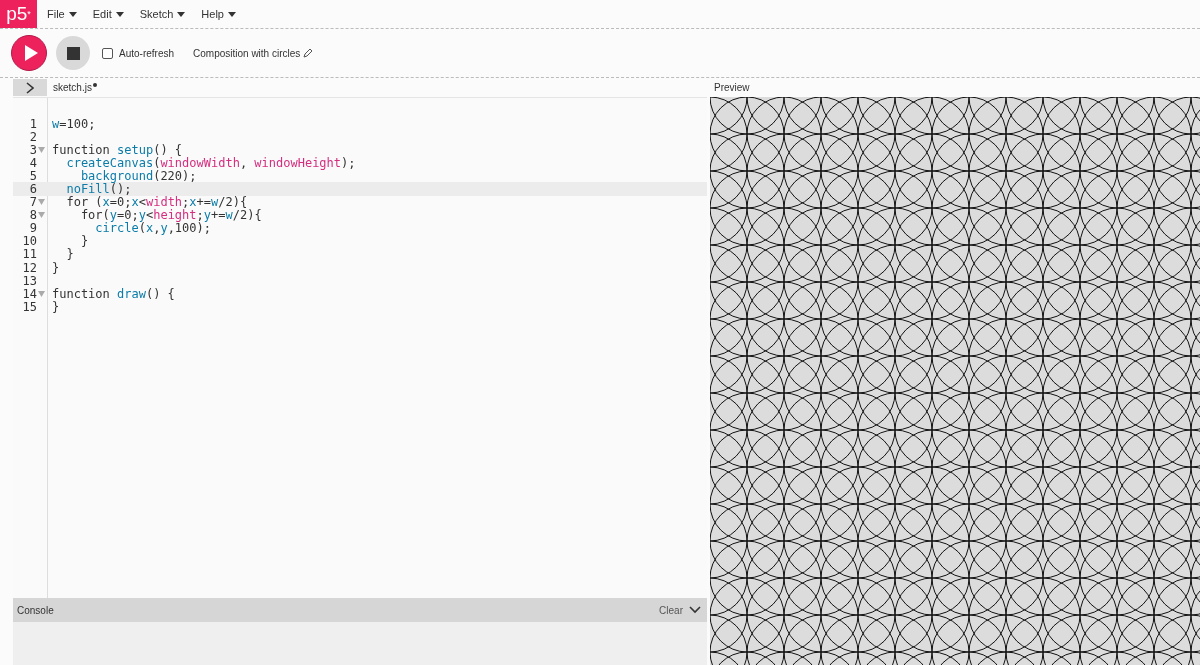 The width and height of the screenshot is (1200, 665). What do you see at coordinates (32, 162) in the screenshot?
I see `line-number: 4` at bounding box center [32, 162].